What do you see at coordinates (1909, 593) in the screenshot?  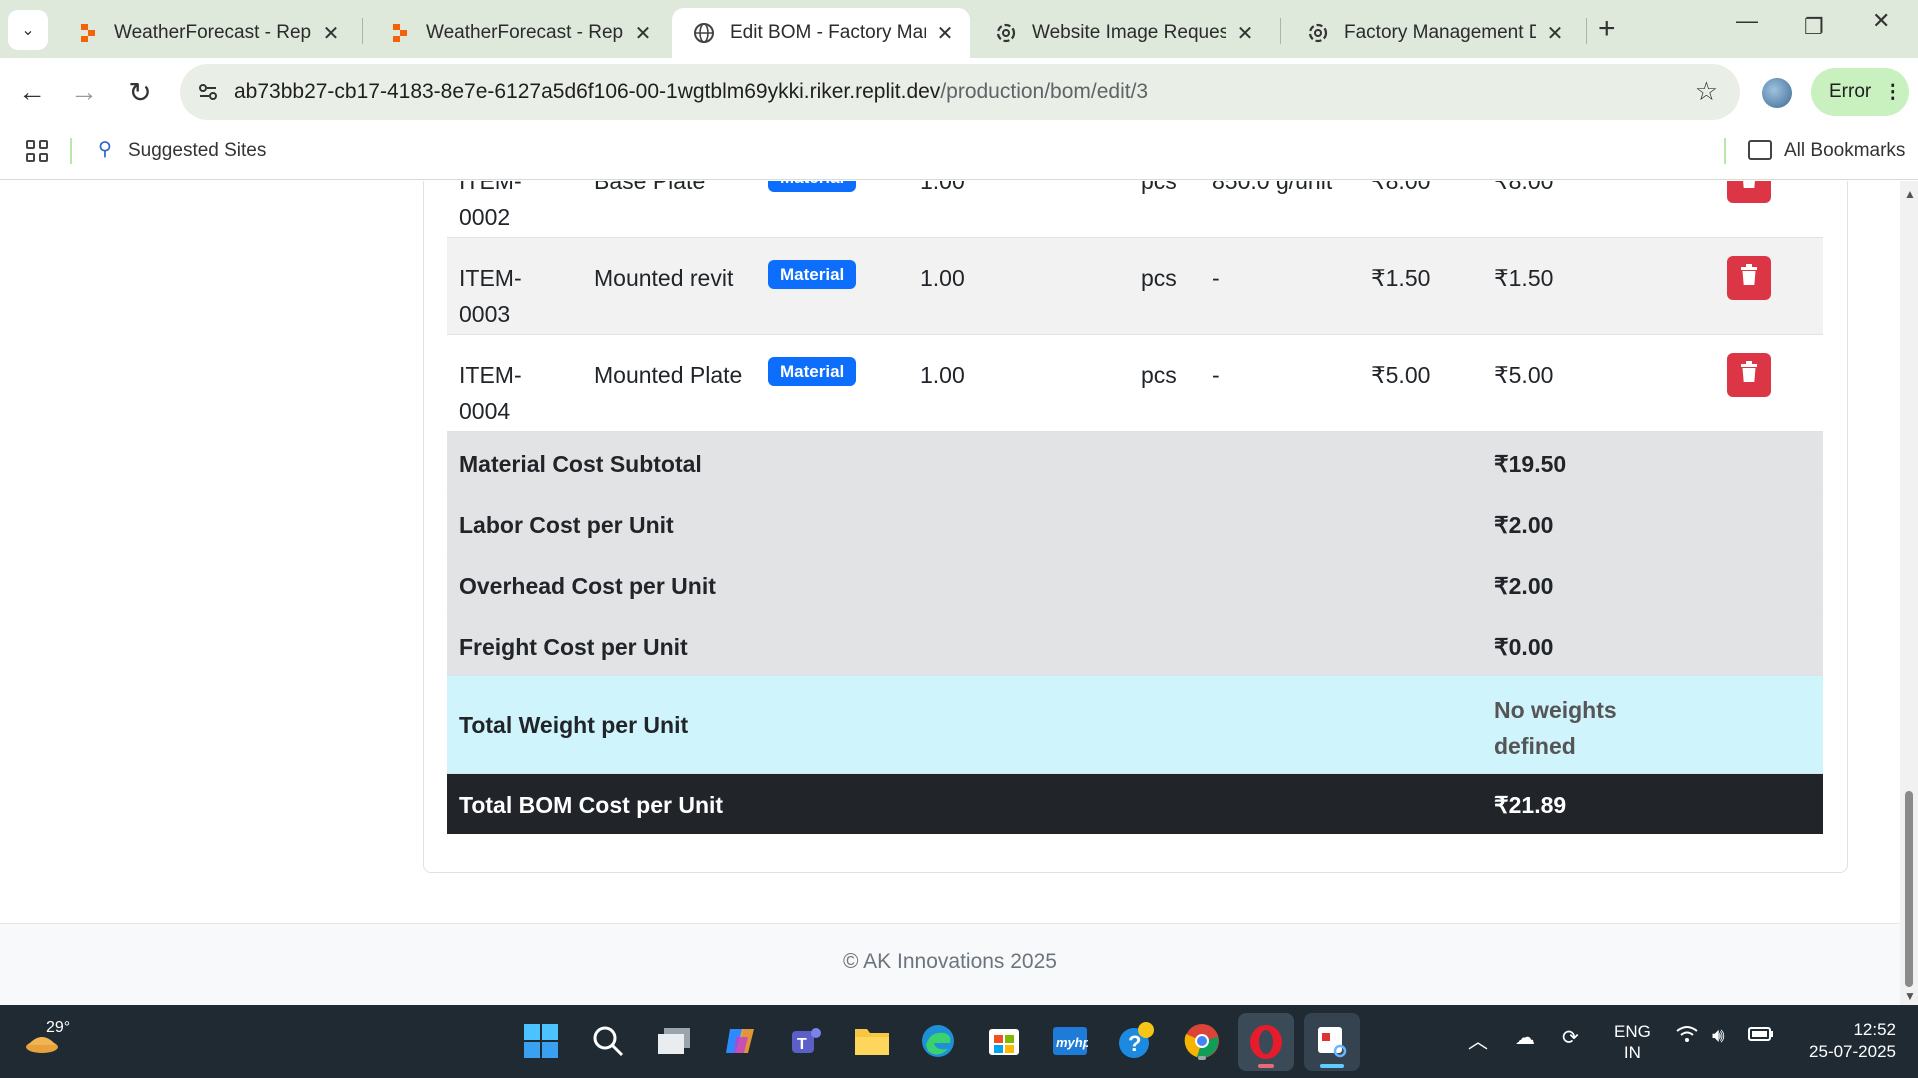 I see `page-scrollbar: ▲ ▼` at bounding box center [1909, 593].